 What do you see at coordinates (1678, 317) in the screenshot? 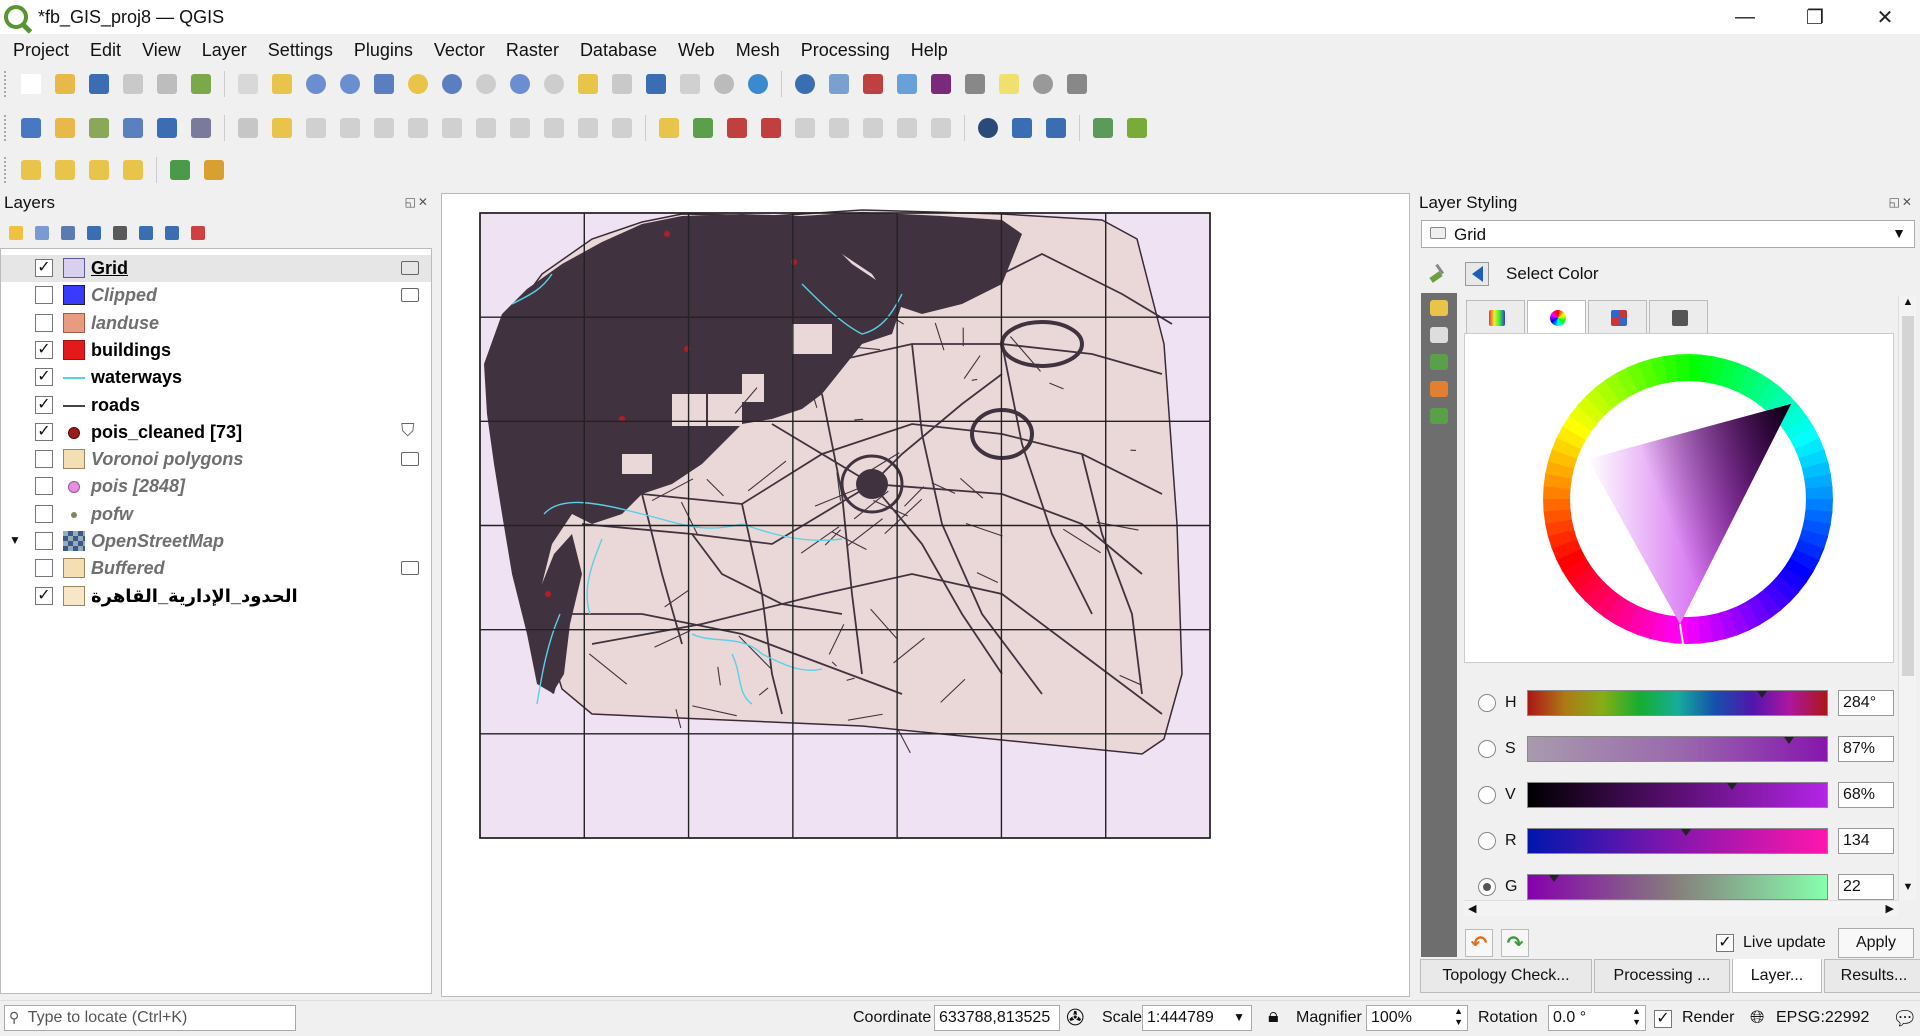
I see `color-tab-picker` at bounding box center [1678, 317].